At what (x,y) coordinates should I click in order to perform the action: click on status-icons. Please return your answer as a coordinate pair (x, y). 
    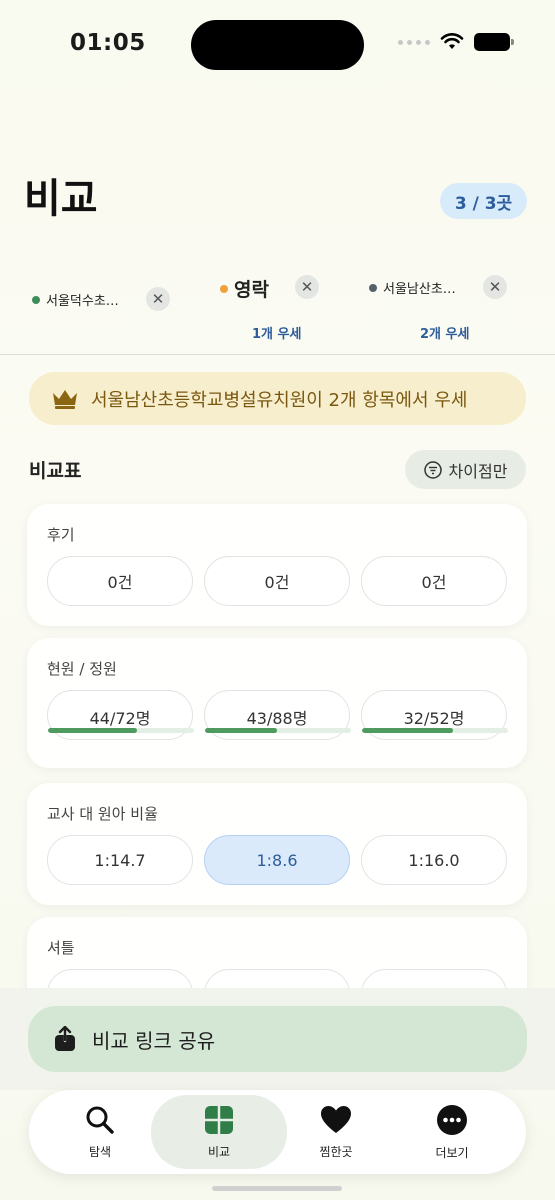
    Looking at the image, I should click on (456, 42).